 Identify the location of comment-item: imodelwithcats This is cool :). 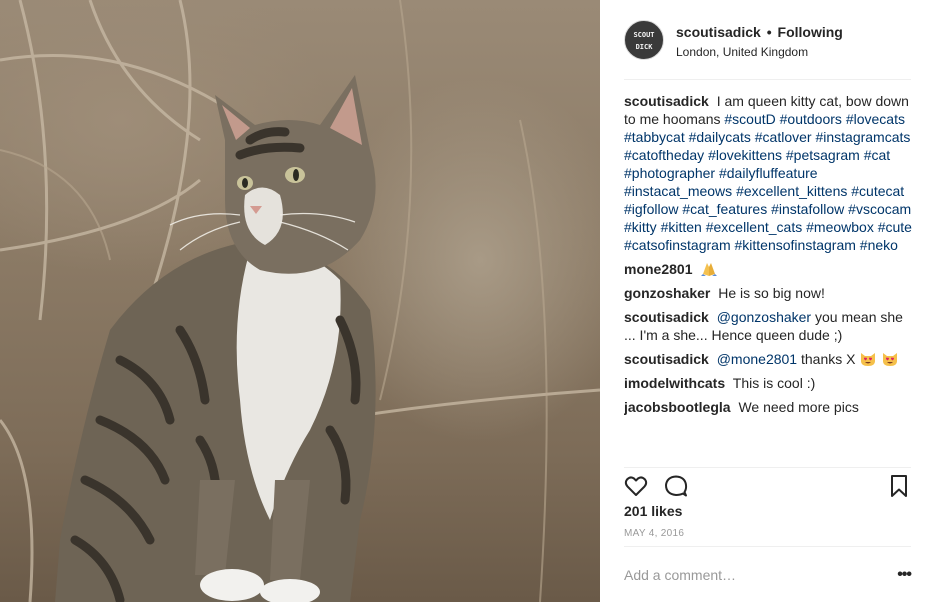
(770, 383).